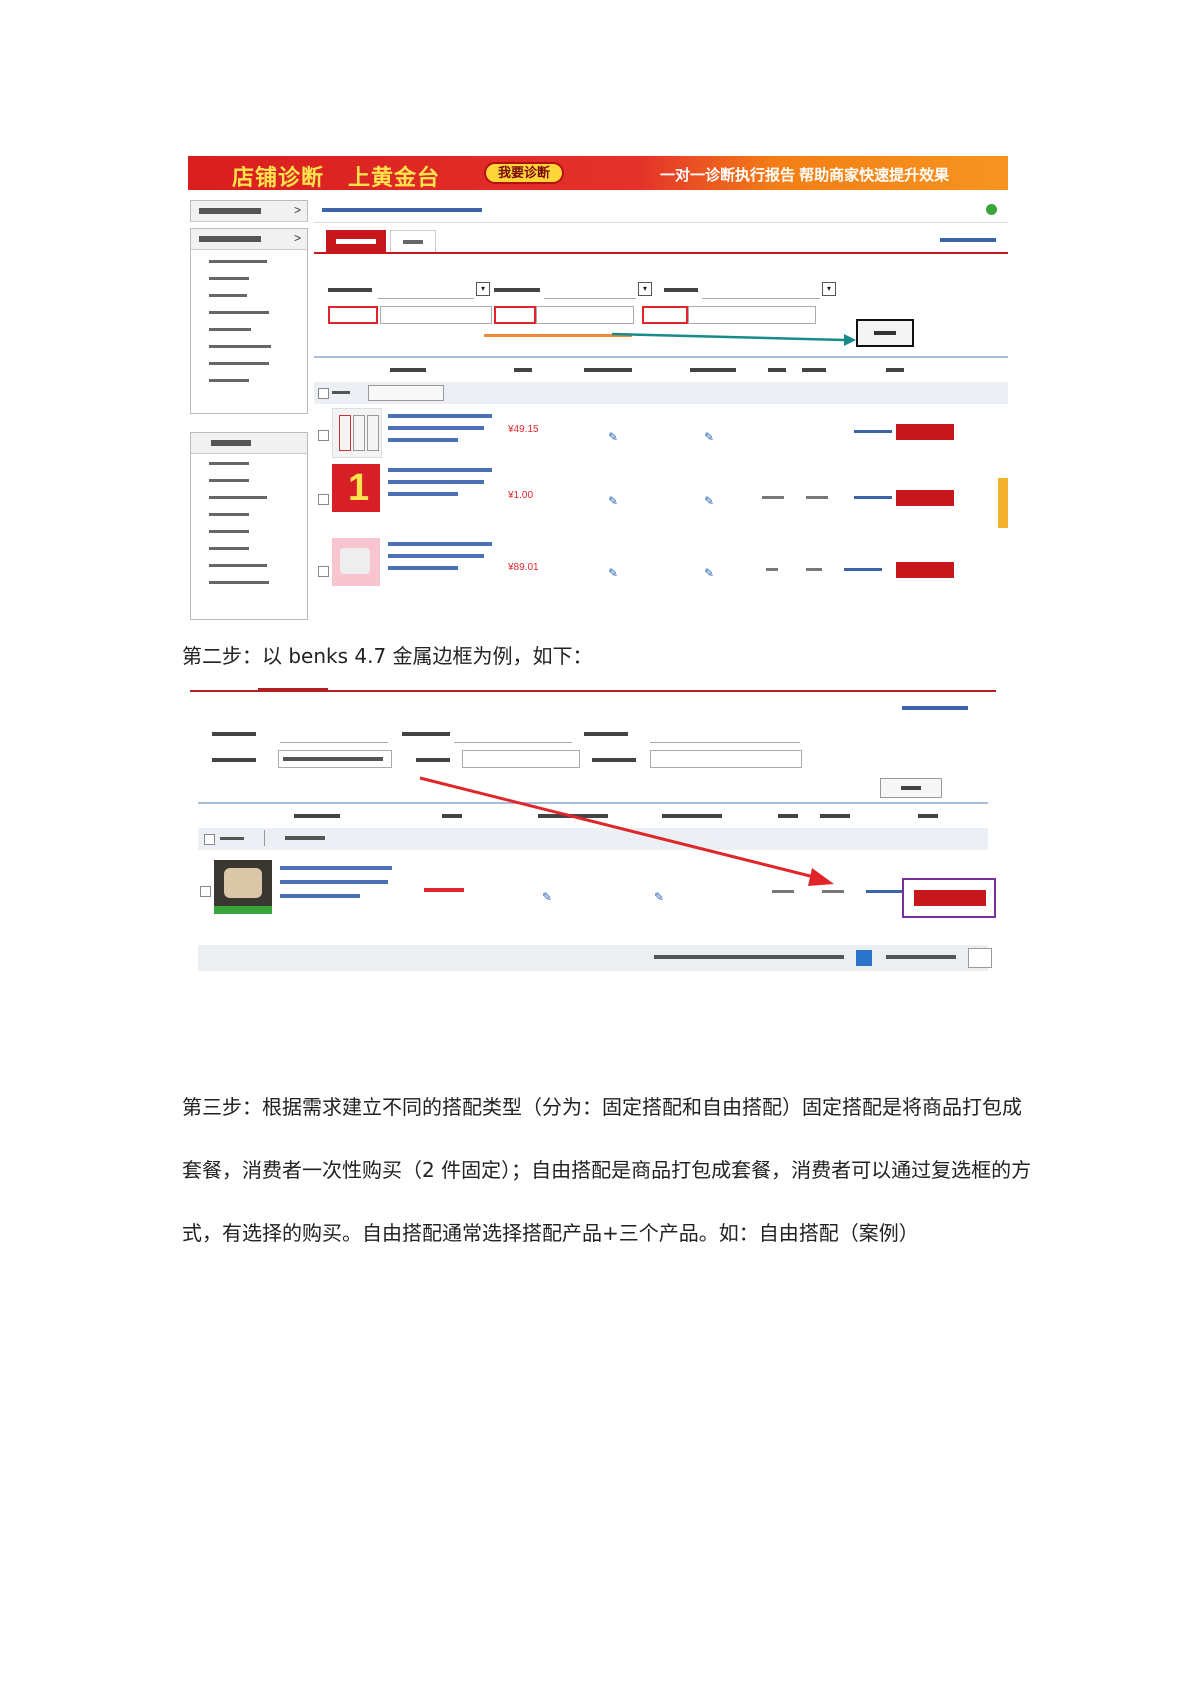 The image size is (1200, 1698). Describe the element at coordinates (661, 211) in the screenshot. I see `breadcrumb` at that location.